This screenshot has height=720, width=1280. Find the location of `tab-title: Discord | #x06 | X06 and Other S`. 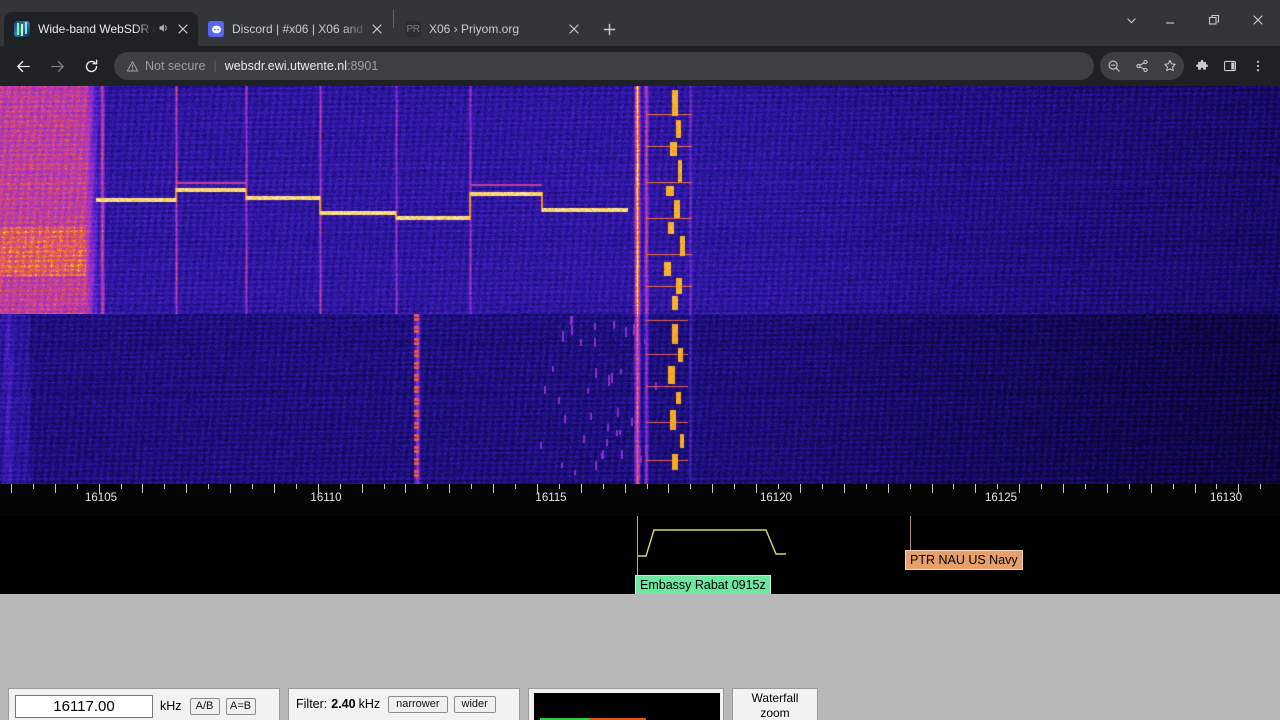

tab-title: Discord | #x06 | X06 and Other S is located at coordinates (300, 29).